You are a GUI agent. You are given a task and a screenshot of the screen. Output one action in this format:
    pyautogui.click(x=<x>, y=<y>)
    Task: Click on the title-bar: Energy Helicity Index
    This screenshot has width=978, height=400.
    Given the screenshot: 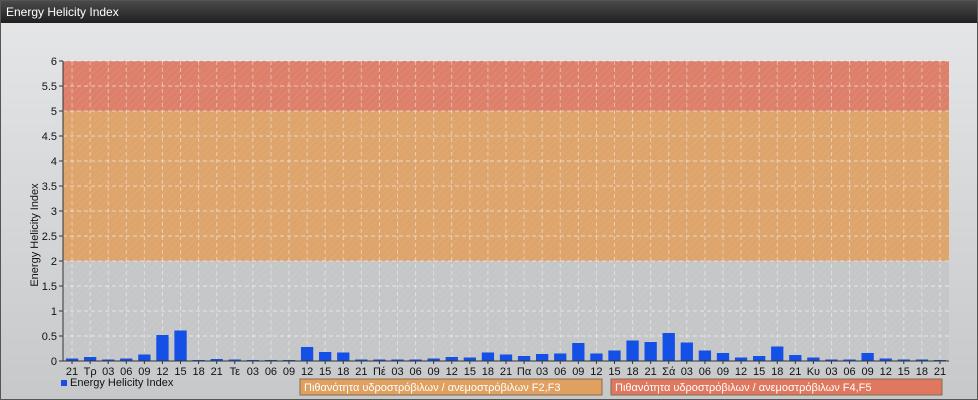 What is the action you would take?
    pyautogui.click(x=489, y=12)
    